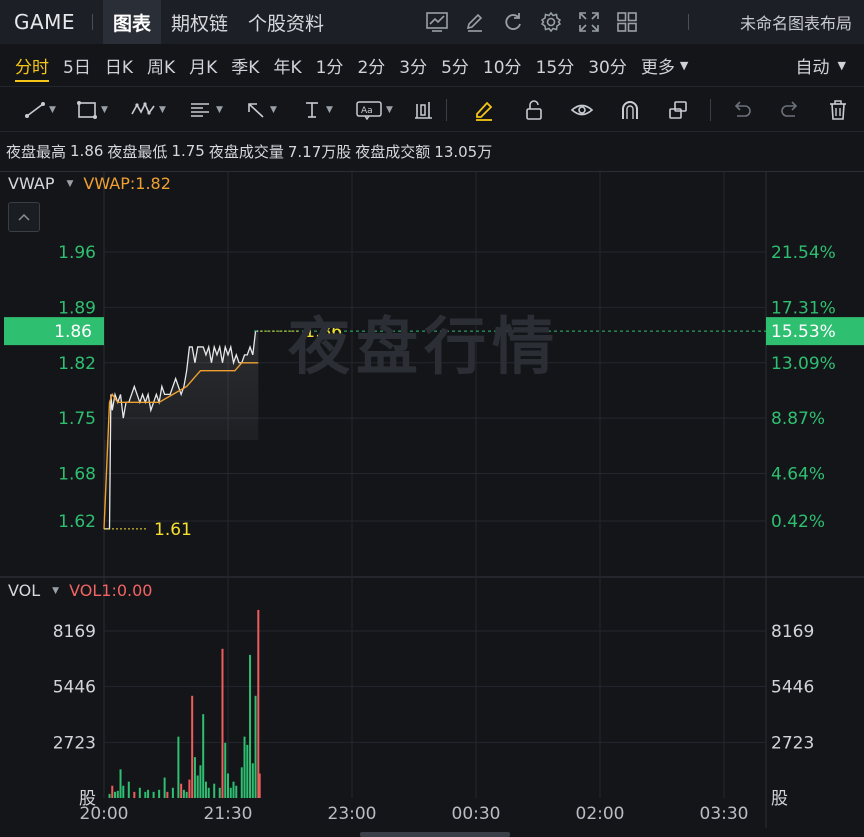  What do you see at coordinates (798, 475) in the screenshot?
I see `percent-tick-label: 4.64%` at bounding box center [798, 475].